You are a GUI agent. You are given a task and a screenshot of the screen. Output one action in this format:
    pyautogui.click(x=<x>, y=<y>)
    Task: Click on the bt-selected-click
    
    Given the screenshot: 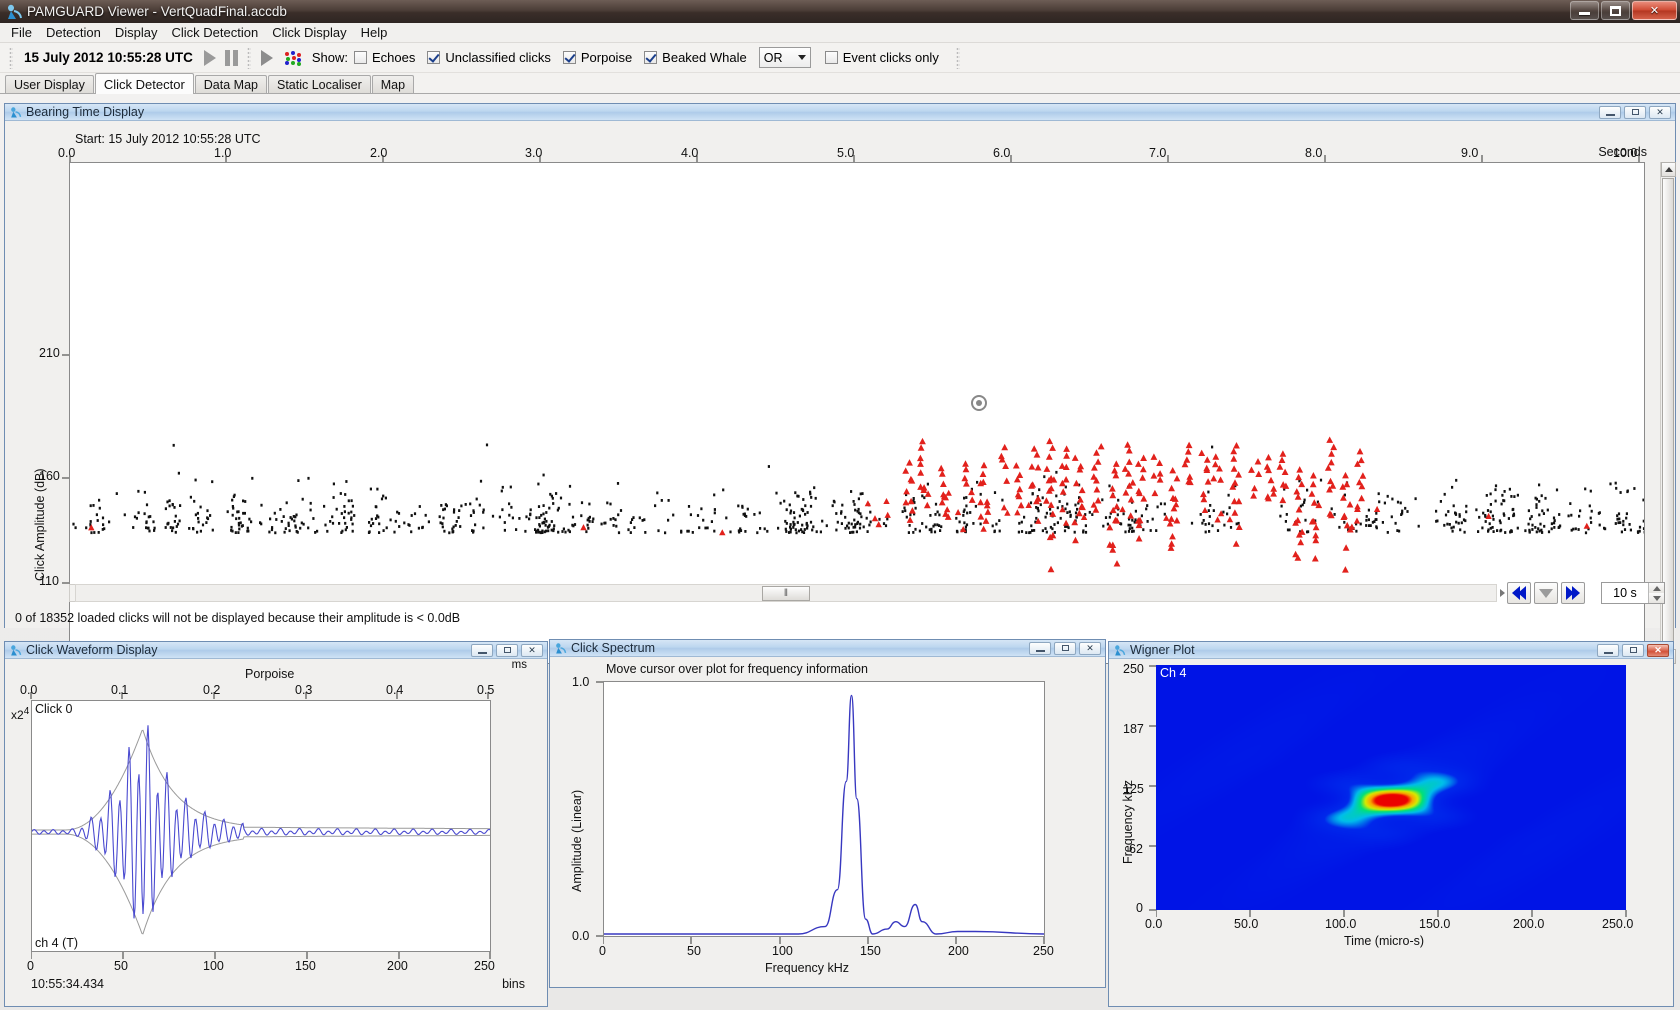 What is the action you would take?
    pyautogui.click(x=979, y=403)
    